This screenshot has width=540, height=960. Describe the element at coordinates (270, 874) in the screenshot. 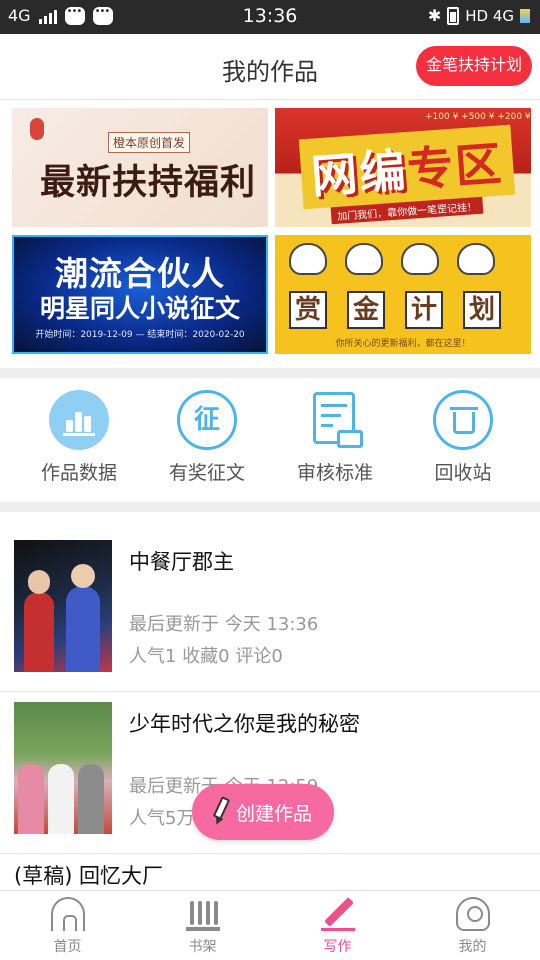

I see `list-item: (草稿) 回忆大厂` at that location.